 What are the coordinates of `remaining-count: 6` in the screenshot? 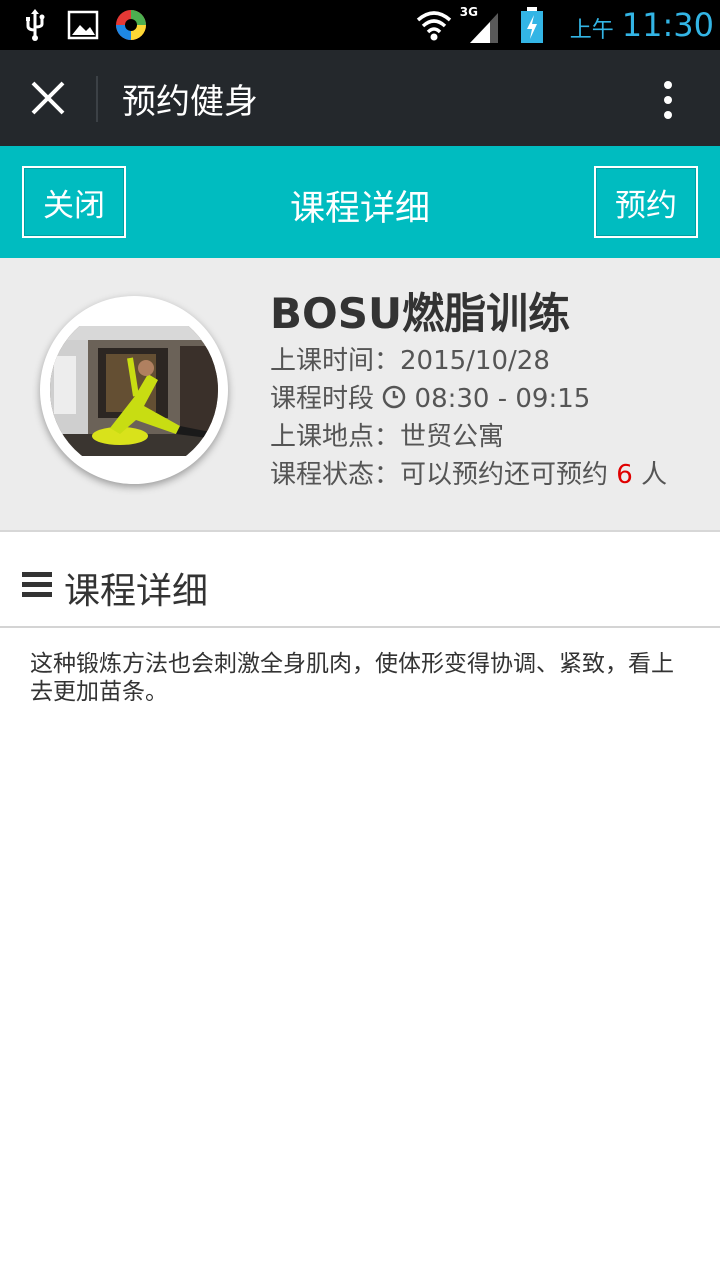 It's located at (624, 475).